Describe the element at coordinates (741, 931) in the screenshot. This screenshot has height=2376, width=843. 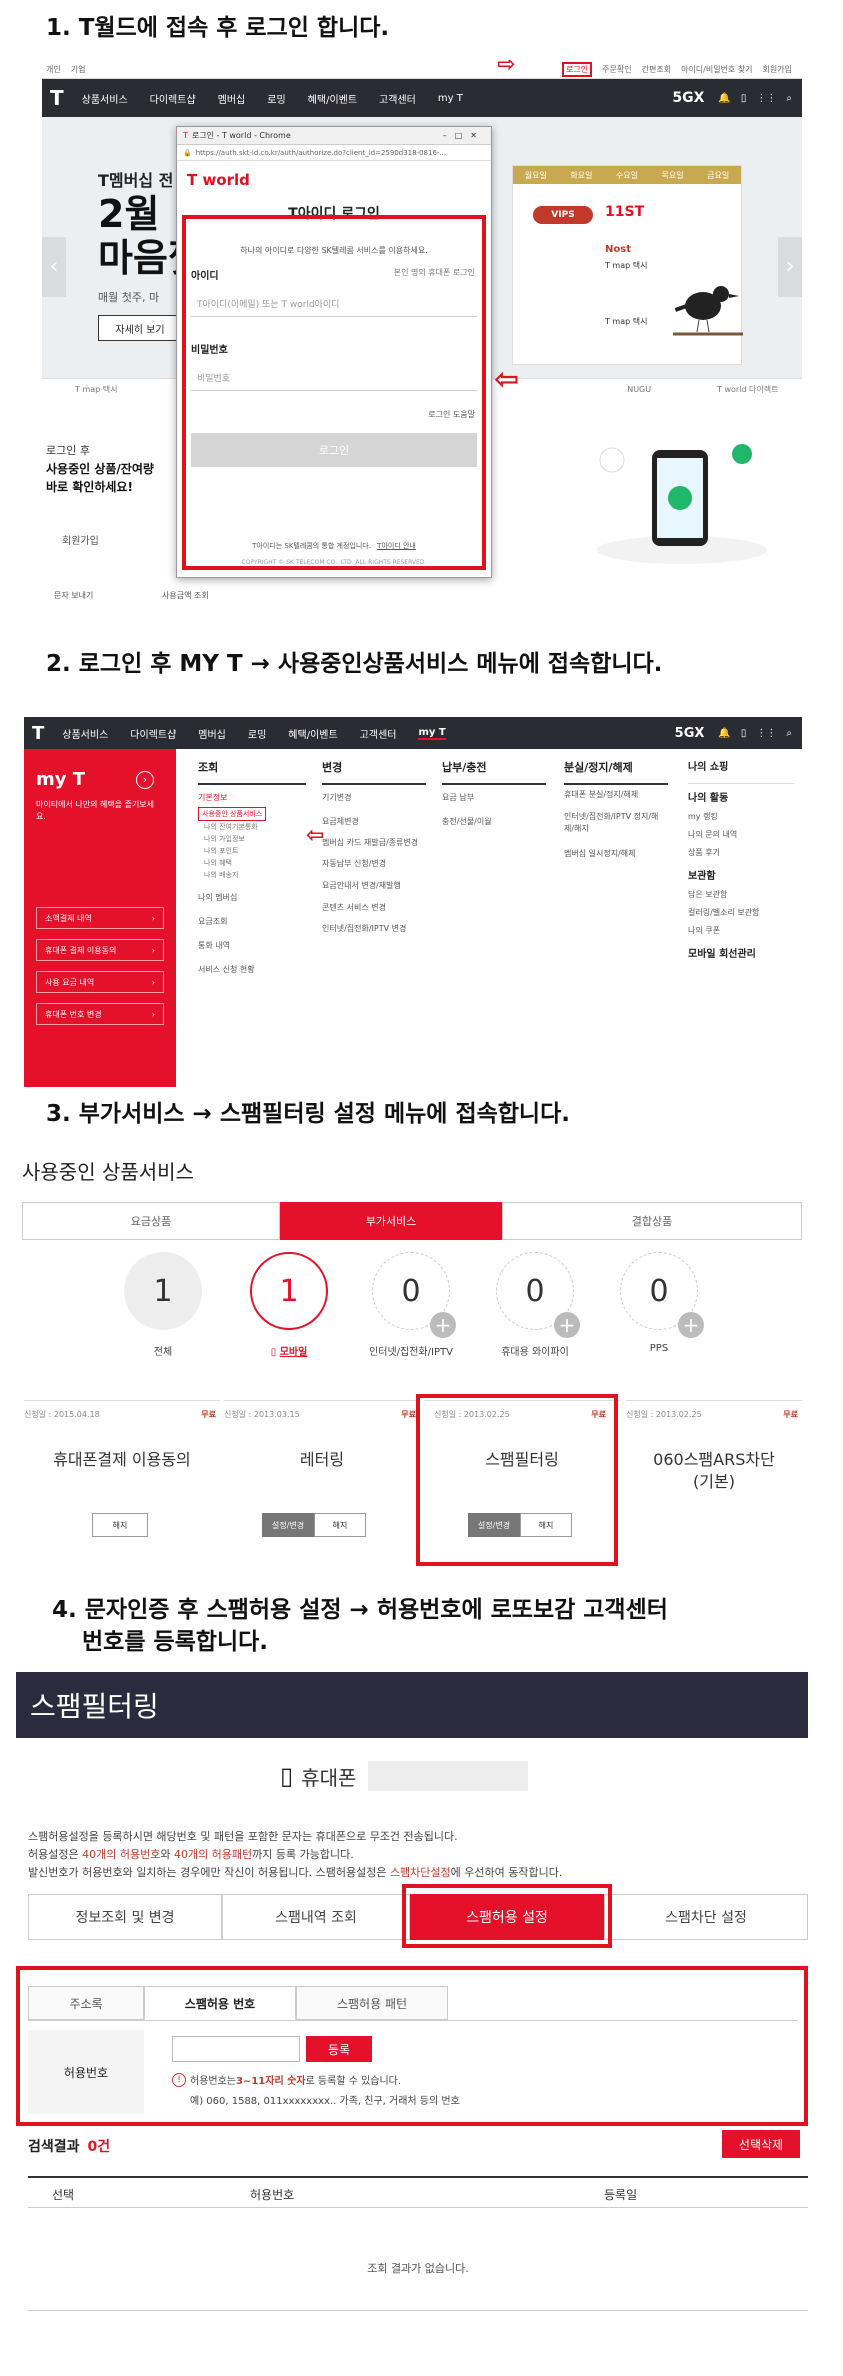
I see `menu-item: 나의 쿠폰` at that location.